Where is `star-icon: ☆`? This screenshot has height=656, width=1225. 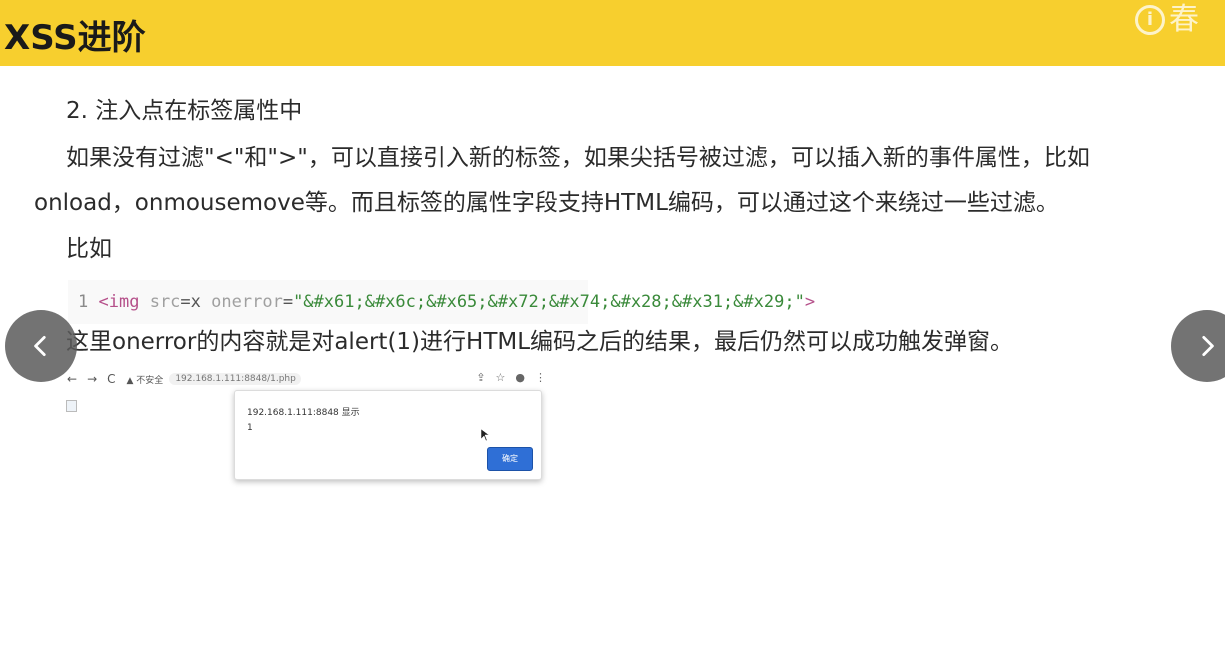
star-icon: ☆ is located at coordinates (500, 377).